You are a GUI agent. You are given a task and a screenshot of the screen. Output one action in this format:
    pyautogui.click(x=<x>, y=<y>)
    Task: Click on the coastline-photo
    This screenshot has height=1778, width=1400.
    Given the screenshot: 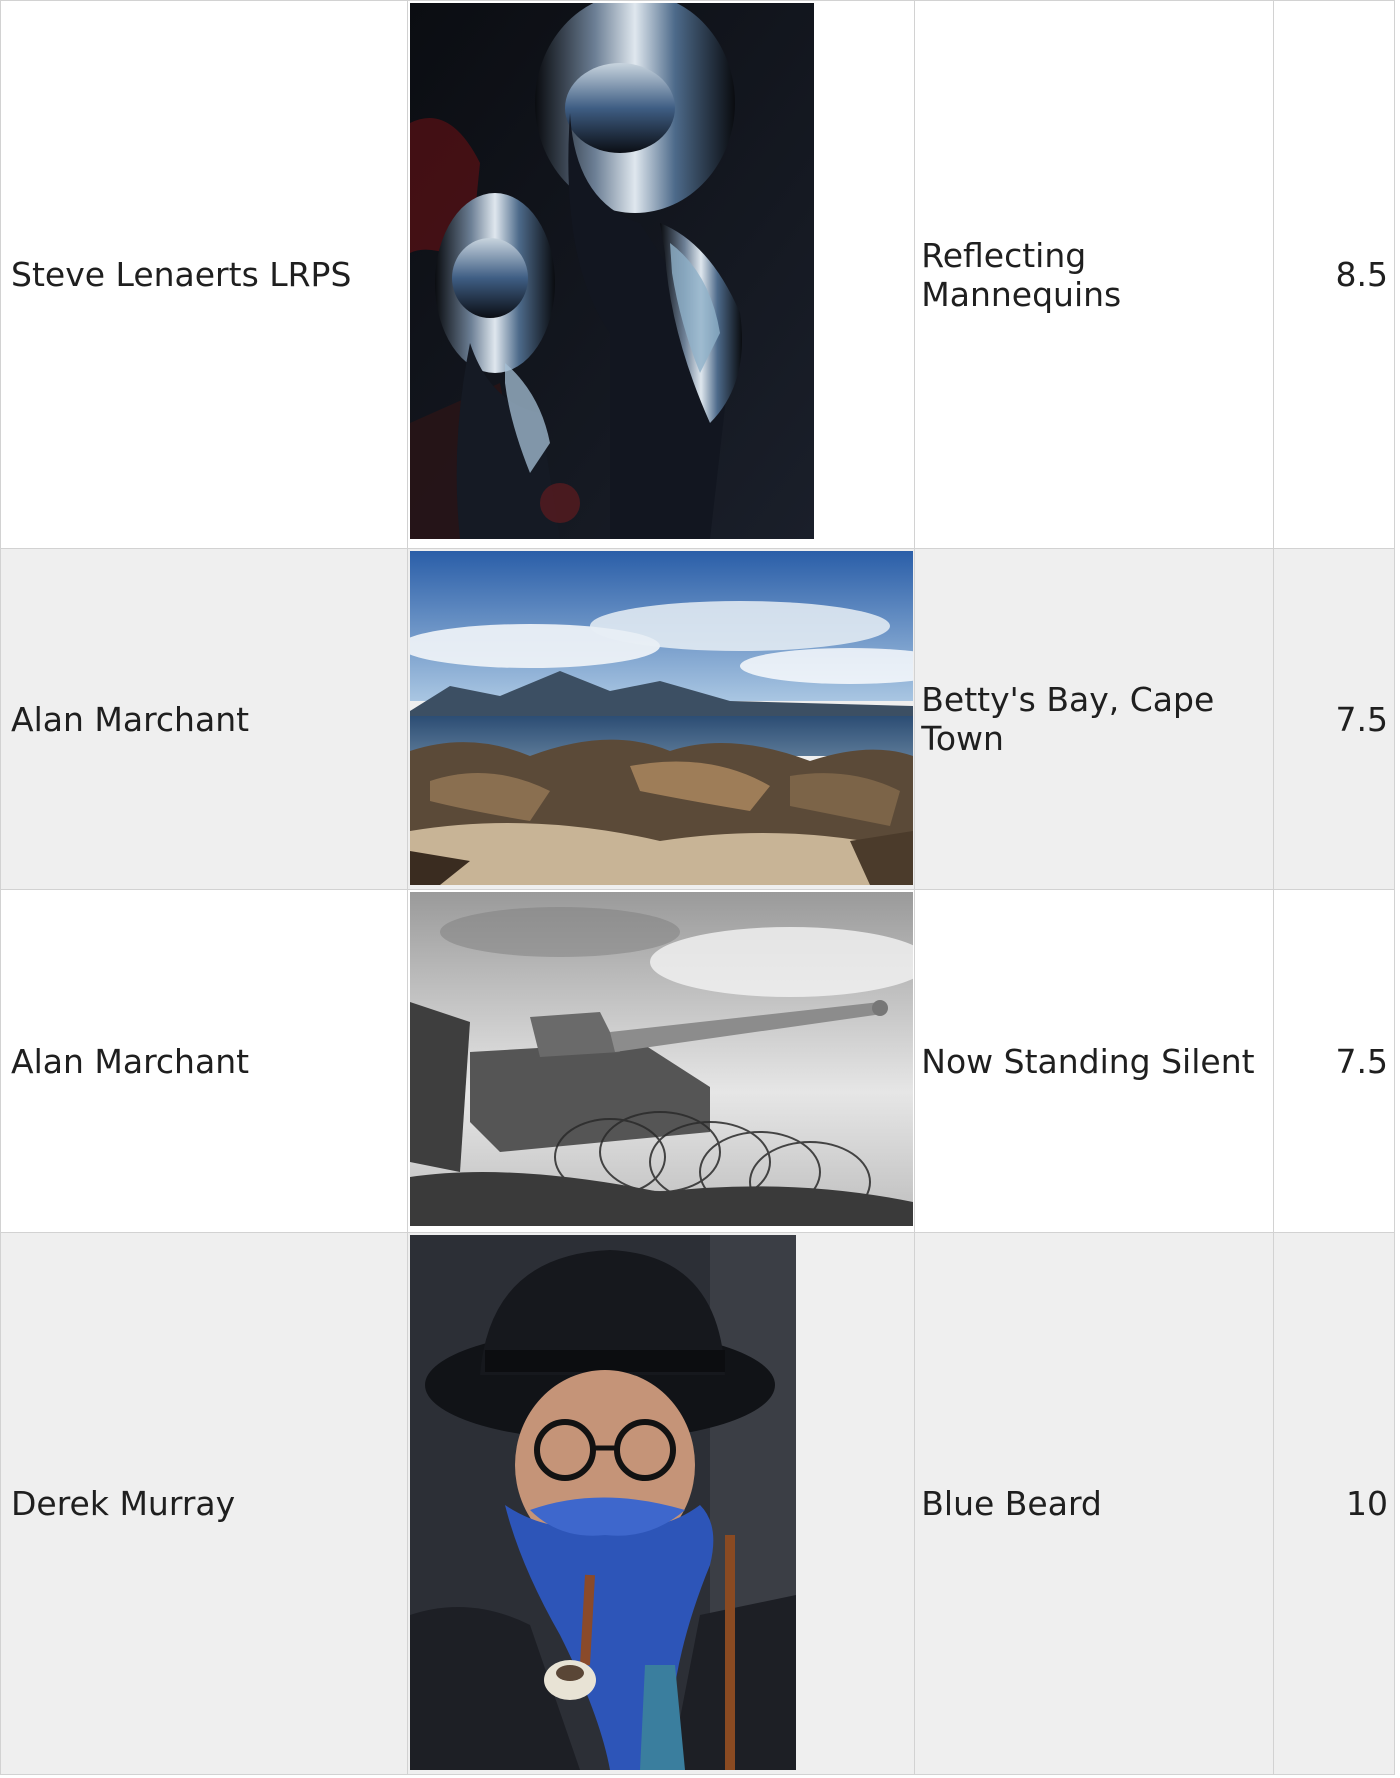 What is the action you would take?
    pyautogui.click(x=662, y=718)
    